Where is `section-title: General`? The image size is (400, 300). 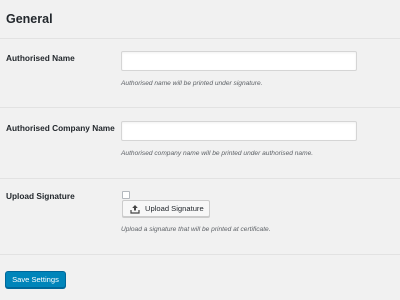
section-title: General is located at coordinates (29, 19).